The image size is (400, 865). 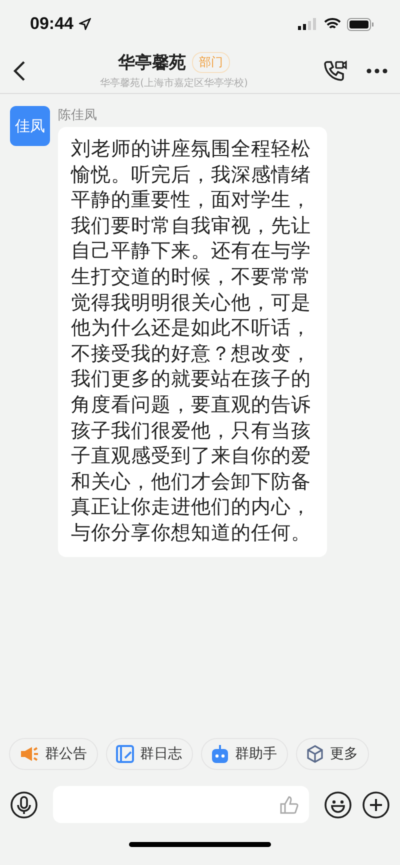 What do you see at coordinates (377, 71) in the screenshot?
I see `more-icon` at bounding box center [377, 71].